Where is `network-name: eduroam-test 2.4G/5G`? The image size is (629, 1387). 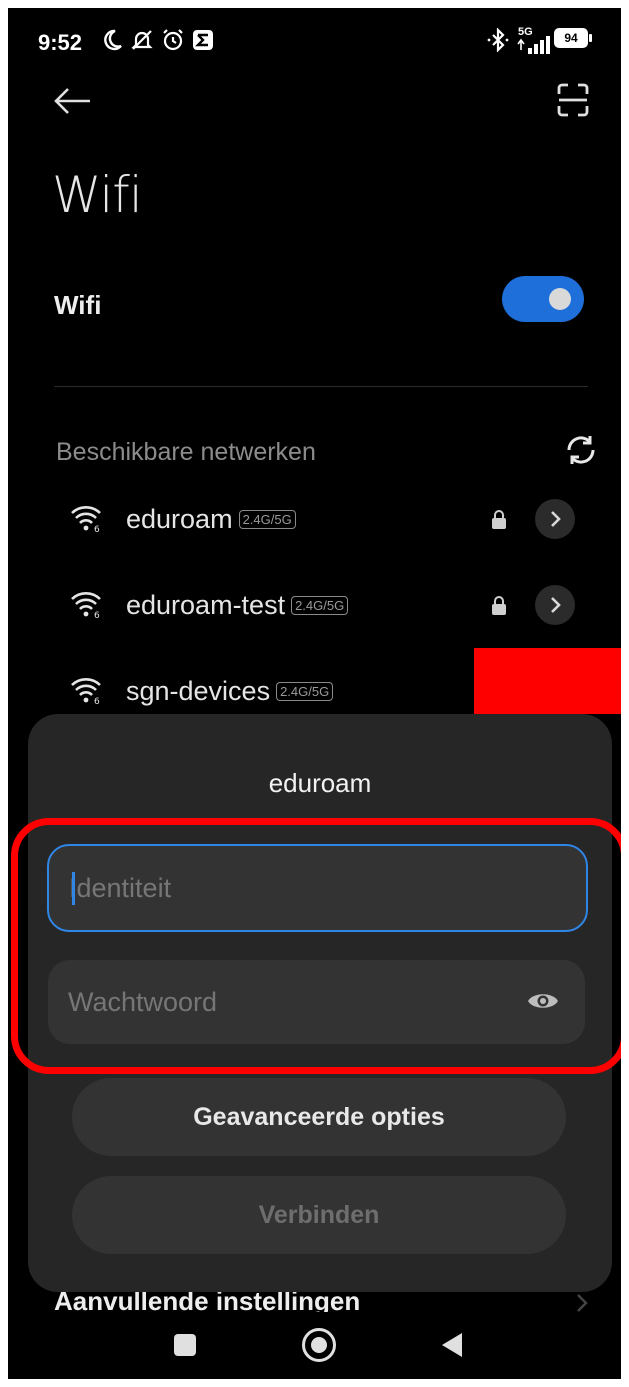
network-name: eduroam-test 2.4G/5G is located at coordinates (237, 605).